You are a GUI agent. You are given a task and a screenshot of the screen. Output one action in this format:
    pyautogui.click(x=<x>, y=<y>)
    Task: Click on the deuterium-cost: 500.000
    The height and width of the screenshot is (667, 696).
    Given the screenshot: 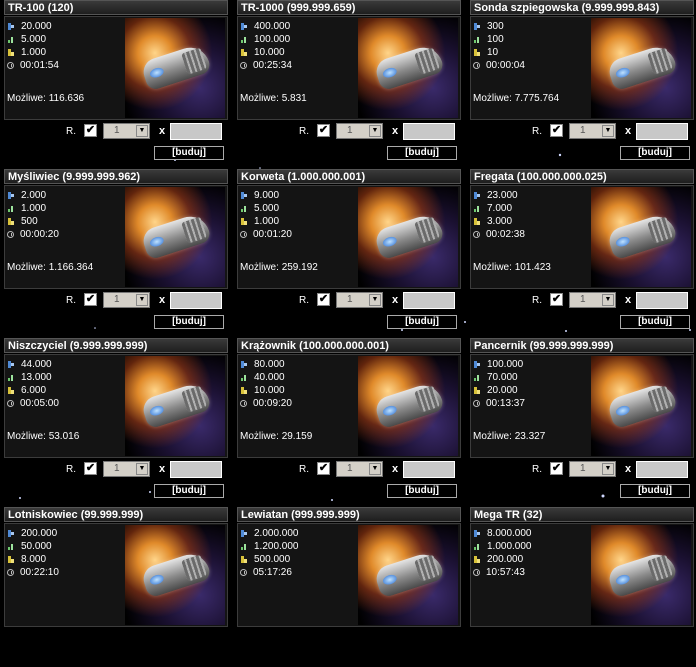 What is the action you would take?
    pyautogui.click(x=269, y=559)
    